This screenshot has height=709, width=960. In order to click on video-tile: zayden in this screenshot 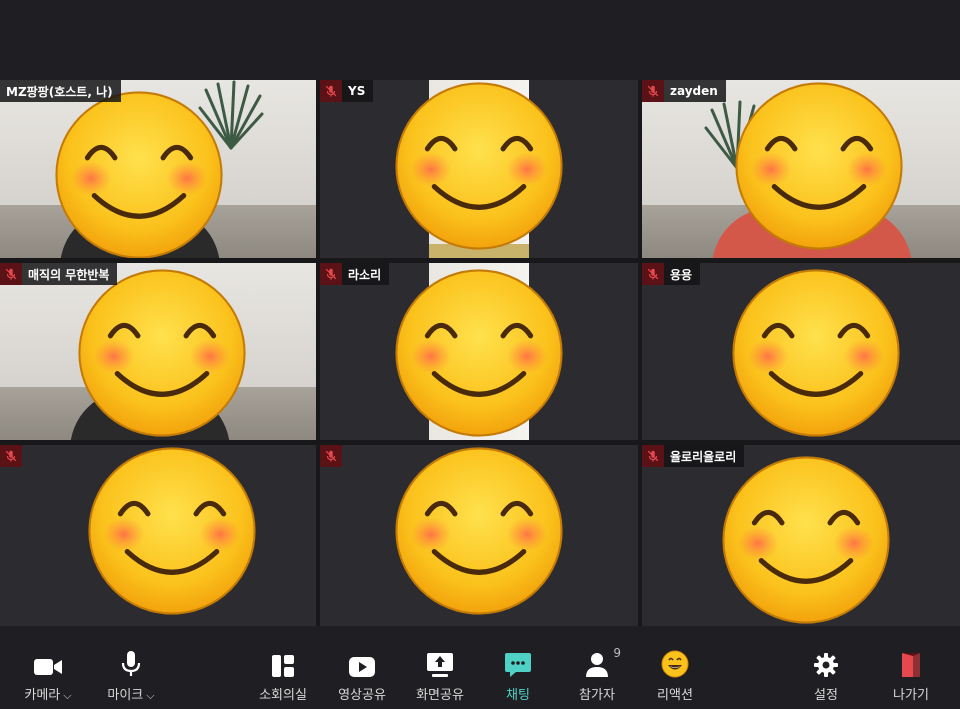, I will do `click(801, 169)`.